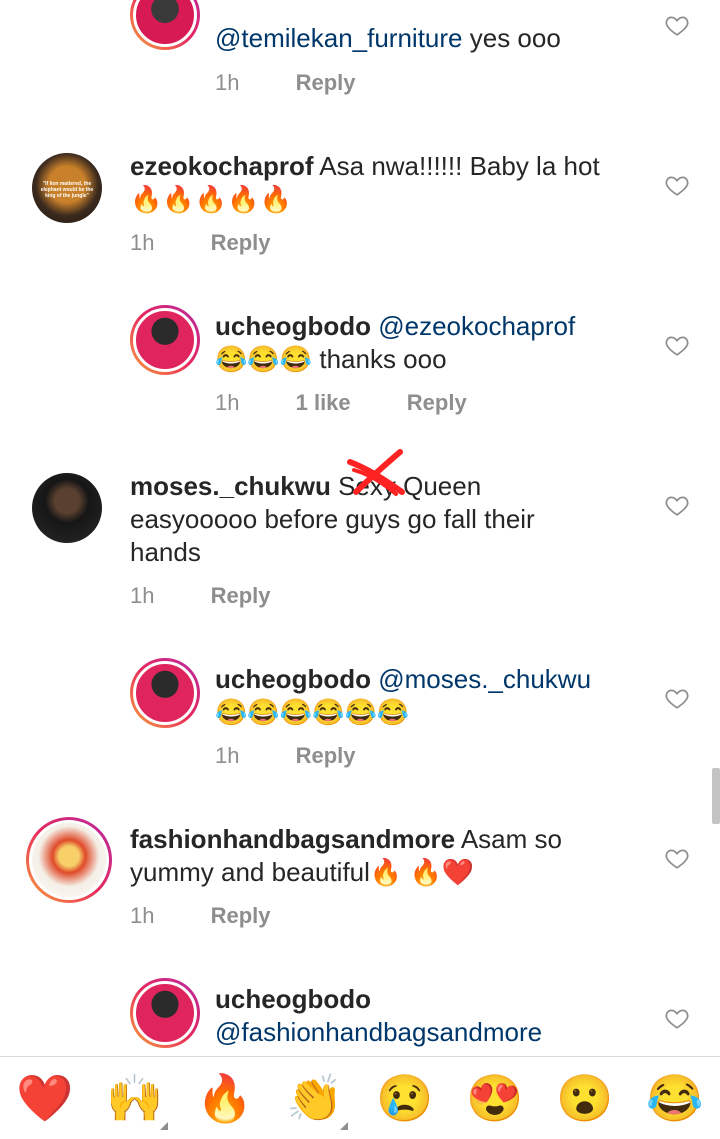 This screenshot has width=720, height=1139. What do you see at coordinates (585, 1098) in the screenshot?
I see `emoji-surprised-button: 😮` at bounding box center [585, 1098].